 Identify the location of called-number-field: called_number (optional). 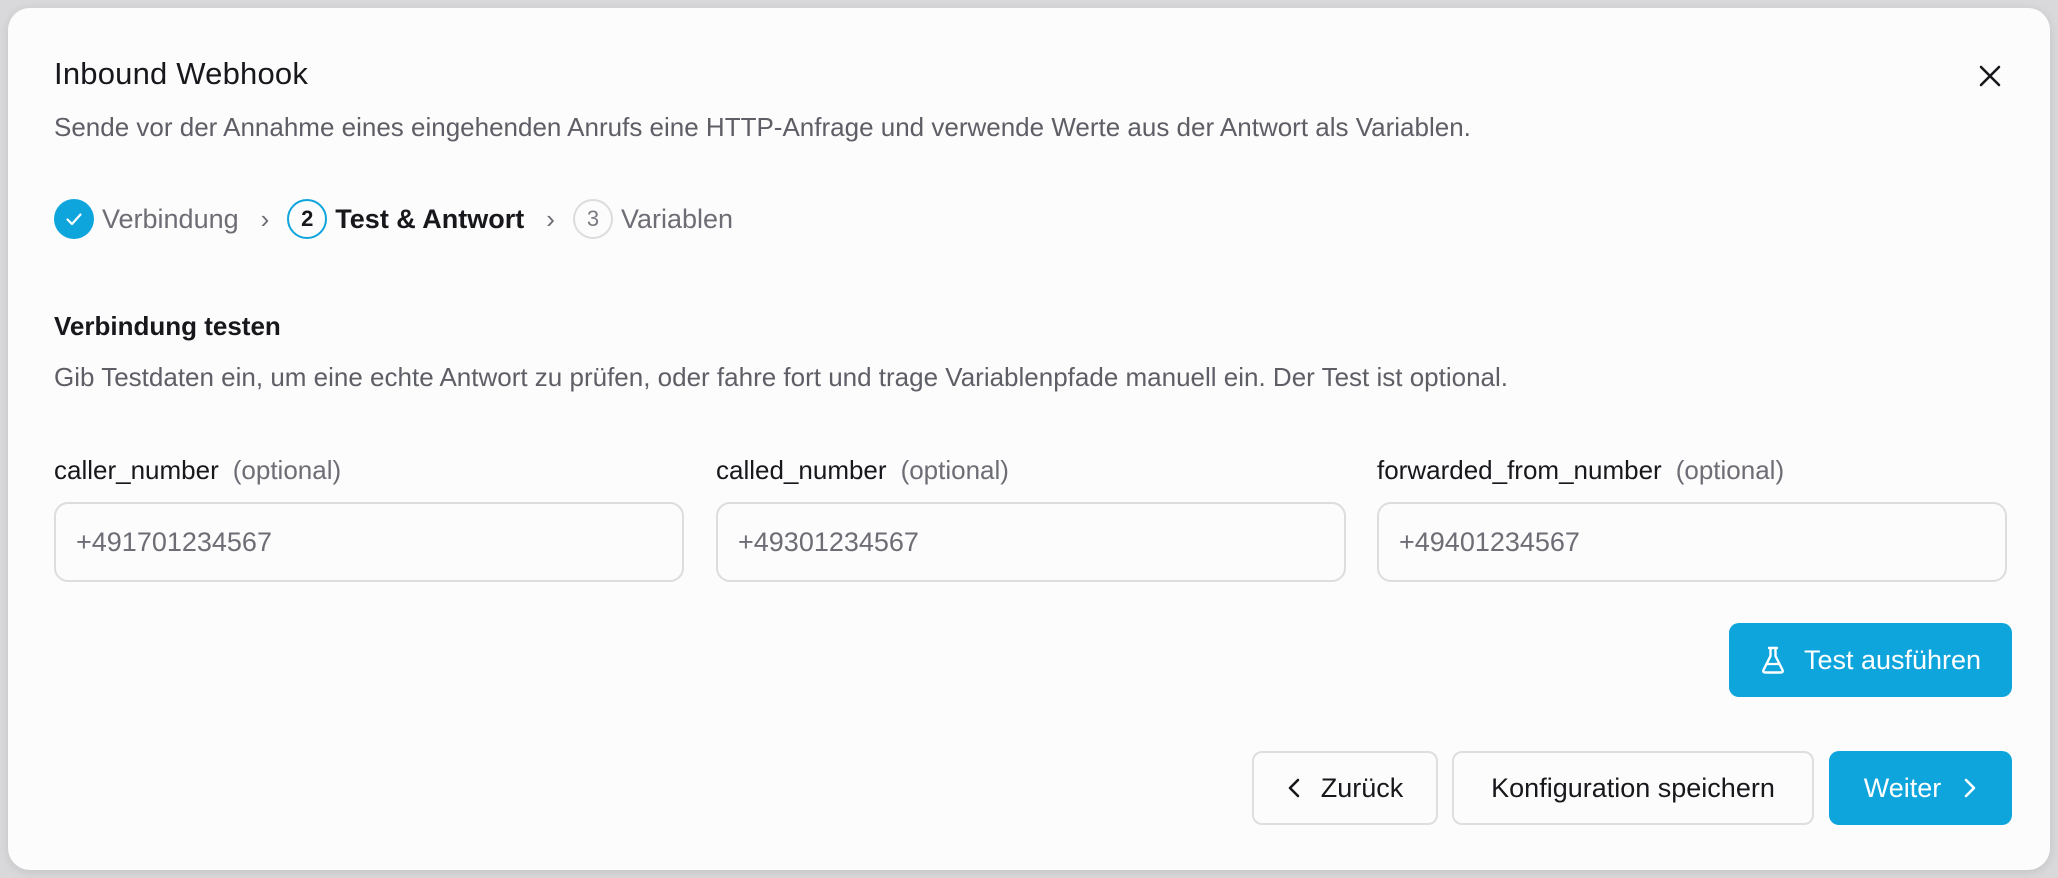
(1031, 516).